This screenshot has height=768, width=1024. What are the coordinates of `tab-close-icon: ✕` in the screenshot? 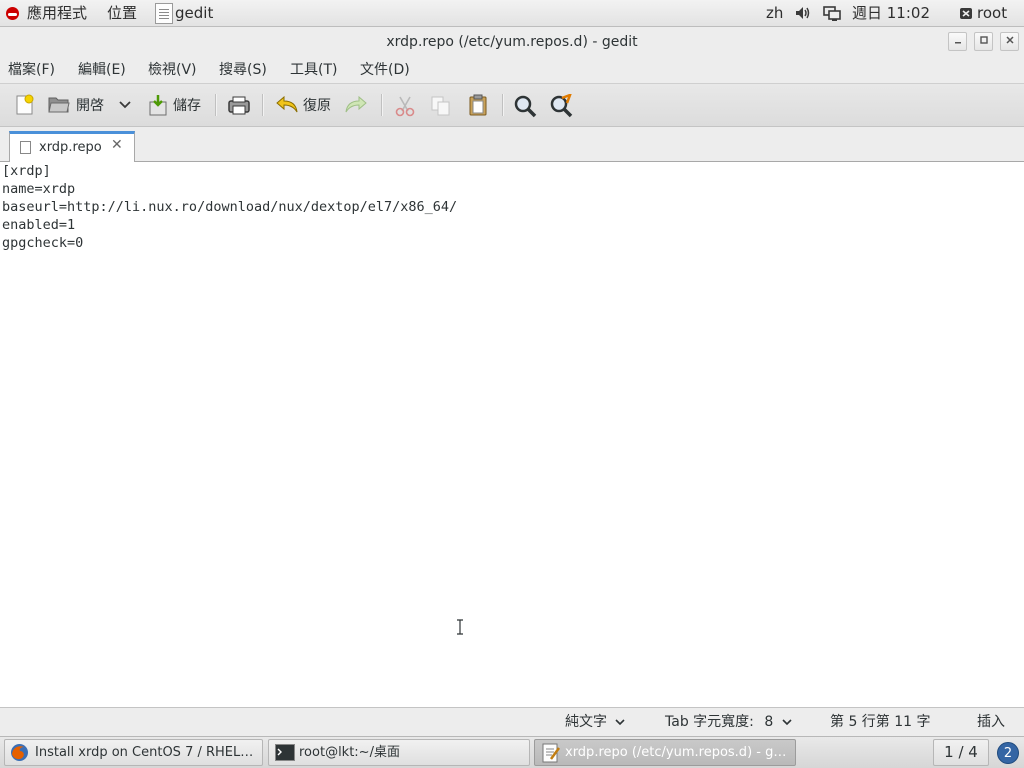 It's located at (117, 145).